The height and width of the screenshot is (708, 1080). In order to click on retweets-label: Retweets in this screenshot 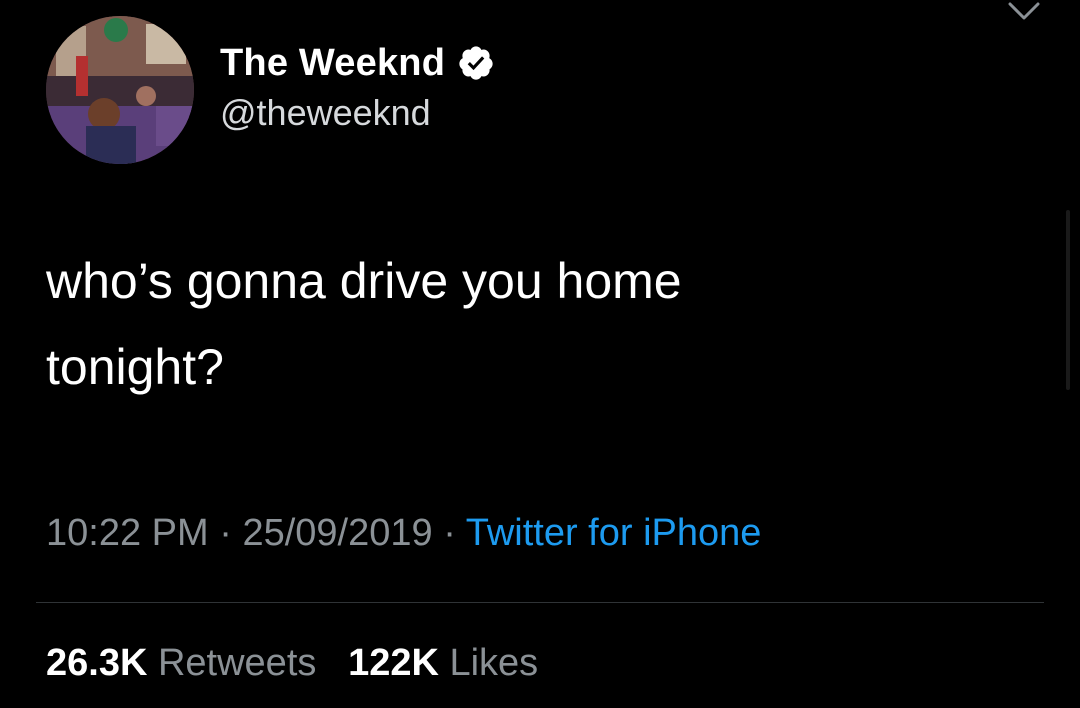, I will do `click(237, 663)`.